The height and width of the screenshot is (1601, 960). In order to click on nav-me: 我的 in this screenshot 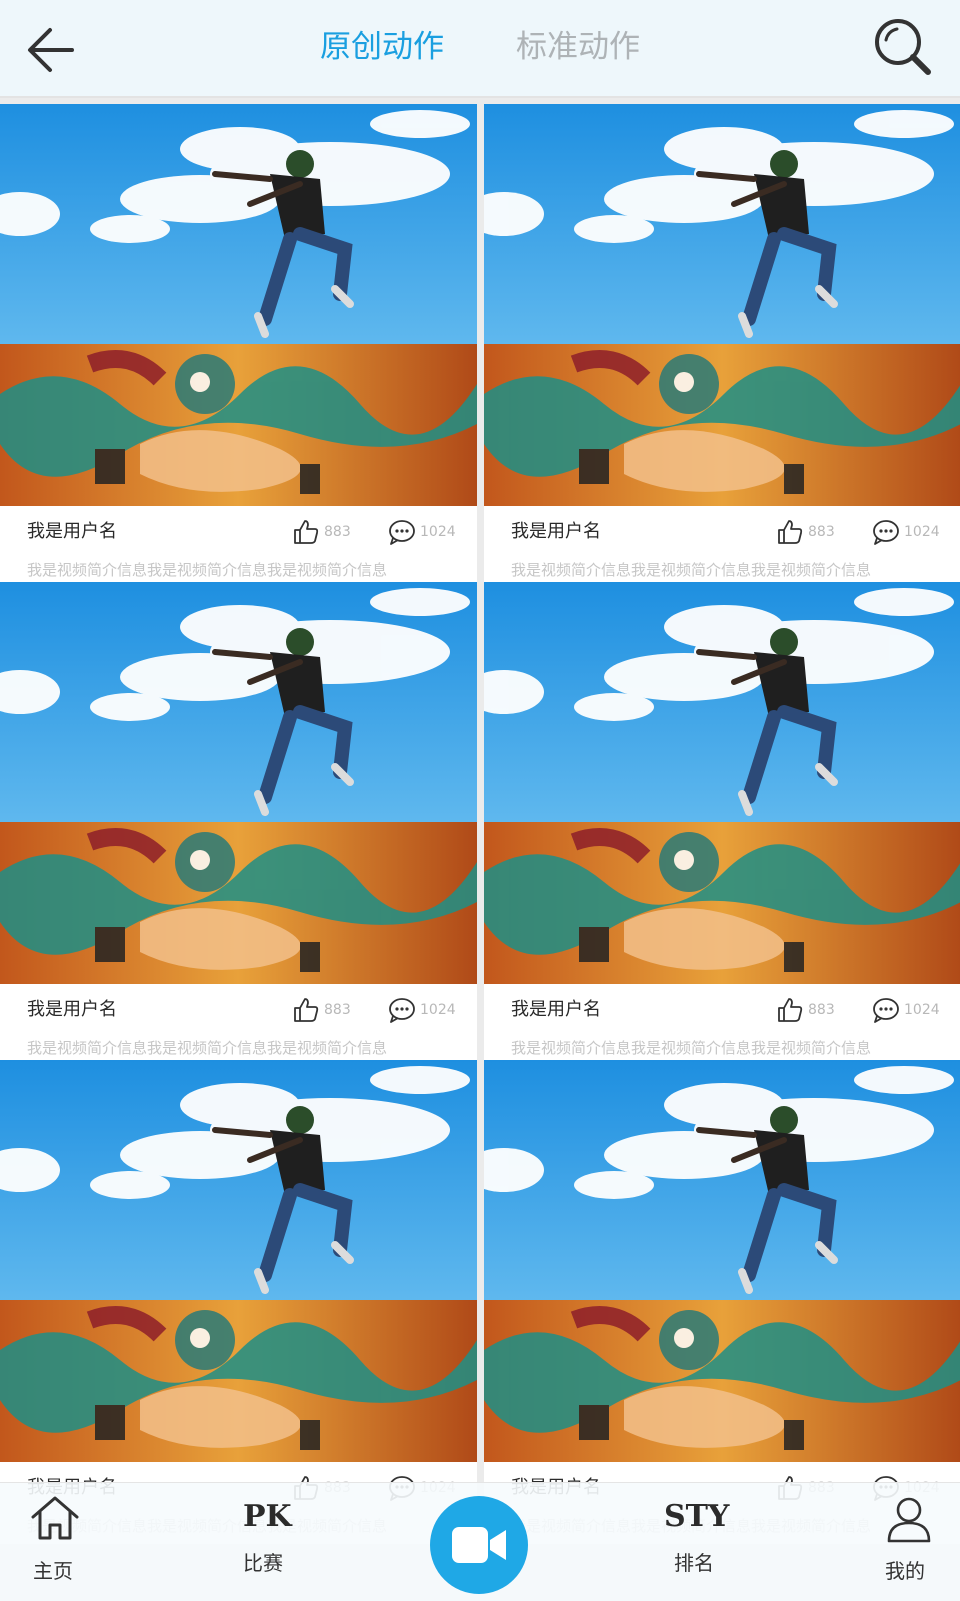, I will do `click(910, 1542)`.